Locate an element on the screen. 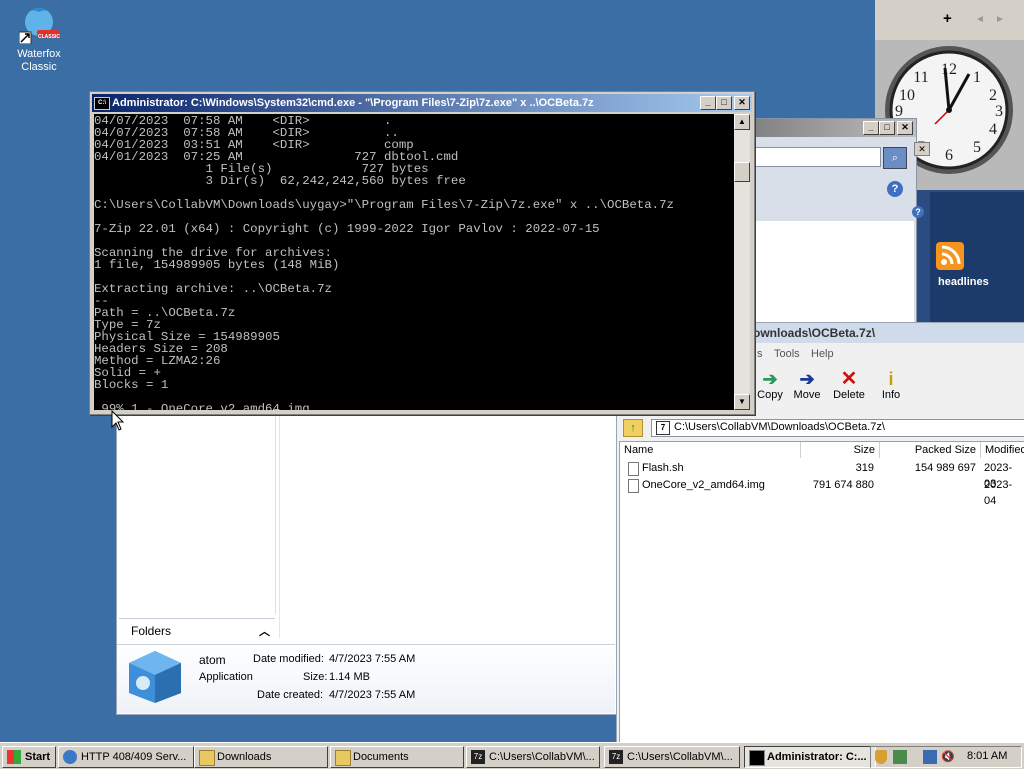 This screenshot has height=769, width=1024. delete-label: Delete is located at coordinates (849, 395).